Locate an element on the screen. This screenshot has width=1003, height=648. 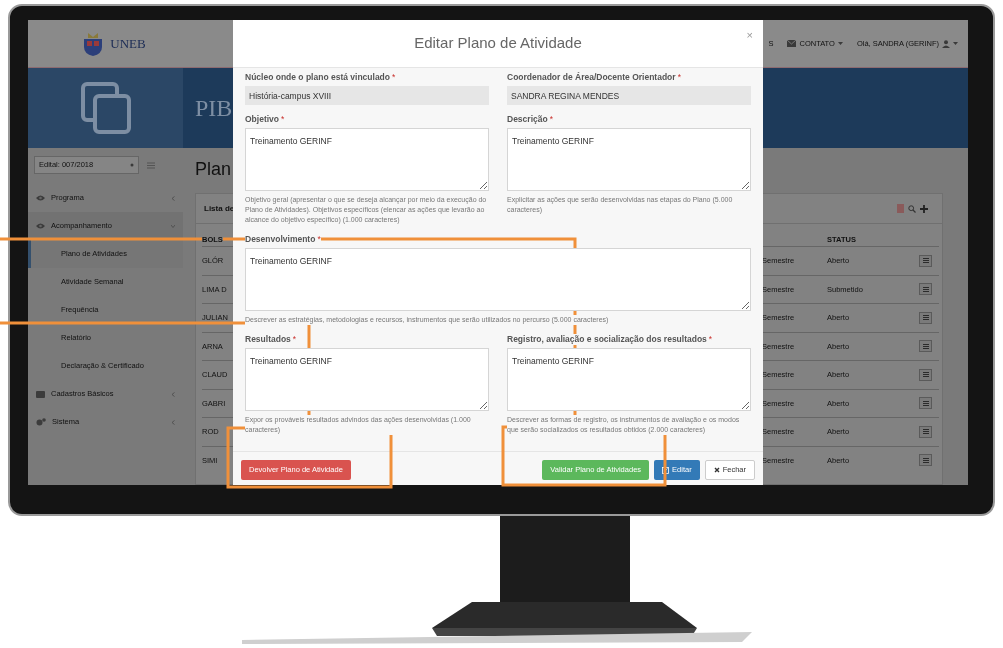
envelope-icon is located at coordinates (792, 43).